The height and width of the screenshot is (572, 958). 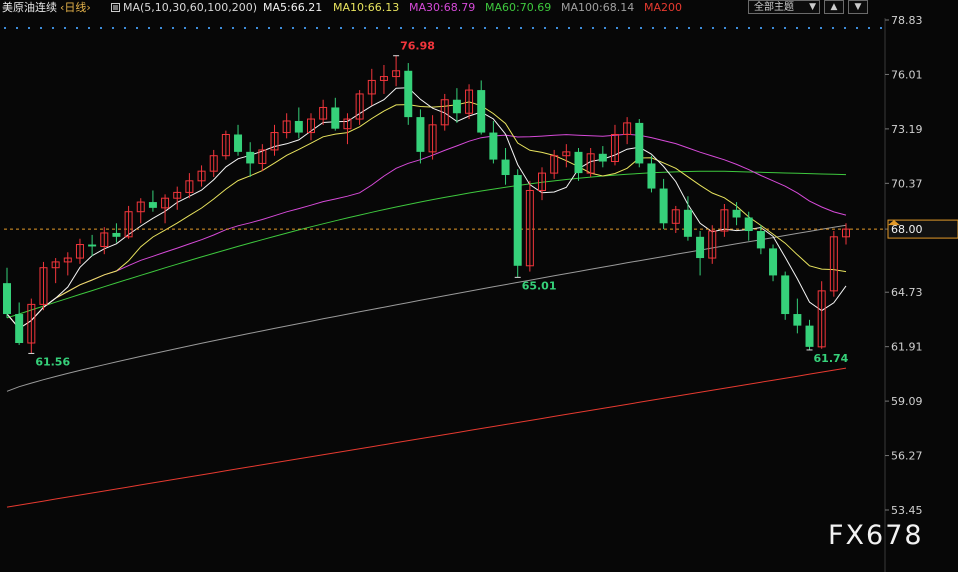 I want to click on y-tick-label: 78.83, so click(x=907, y=20).